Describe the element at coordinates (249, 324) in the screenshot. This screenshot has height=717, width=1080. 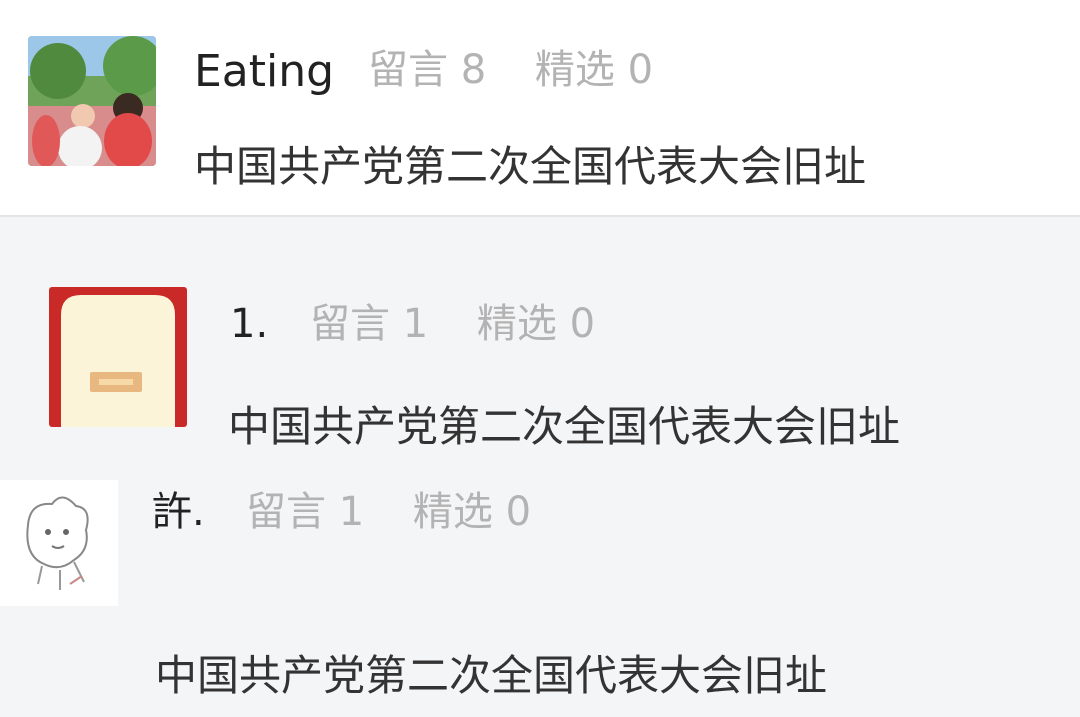
I see `username: 1.` at that location.